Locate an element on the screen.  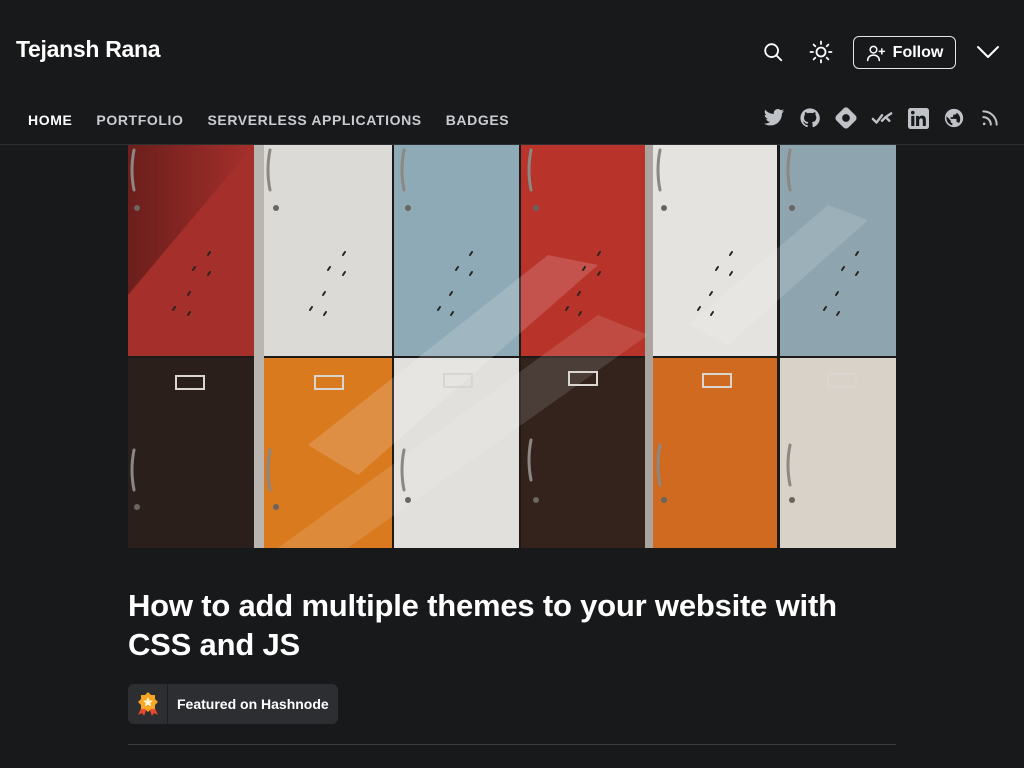
website-link is located at coordinates (954, 118).